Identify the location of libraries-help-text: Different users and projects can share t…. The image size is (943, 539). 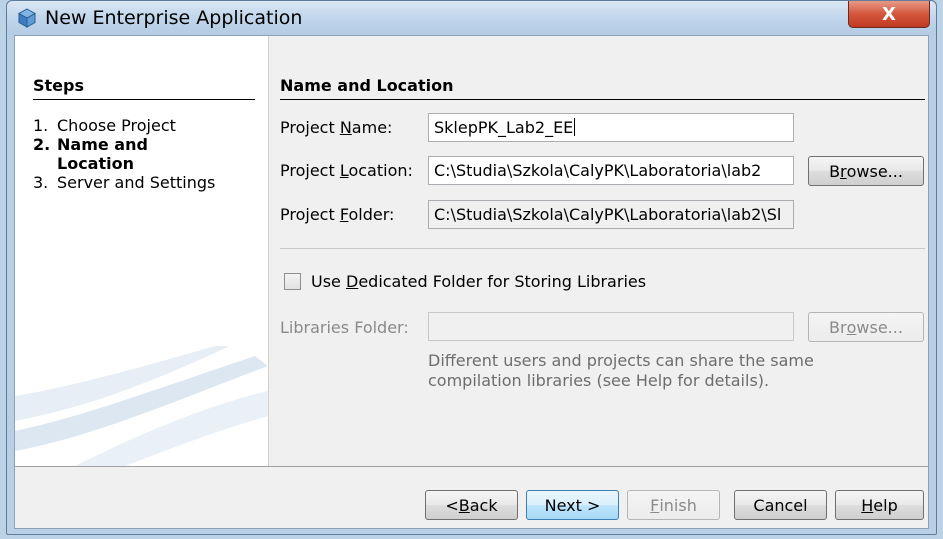
(621, 370).